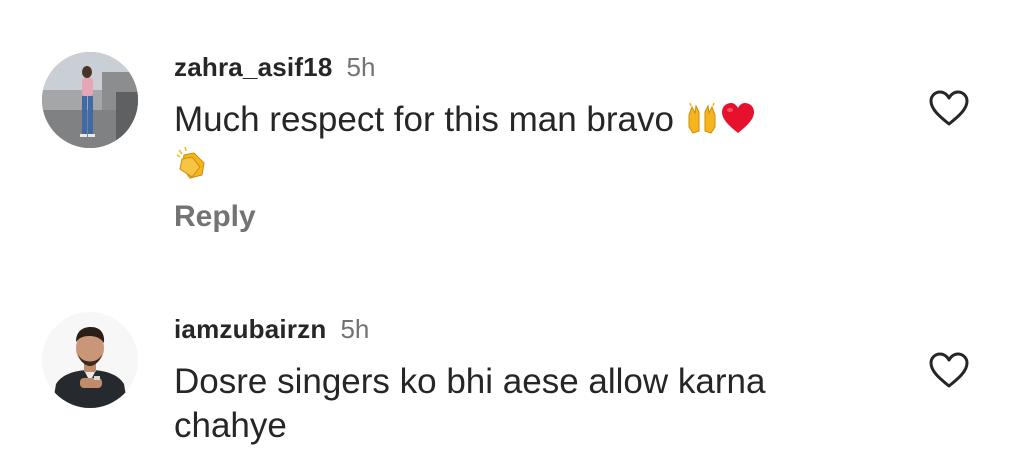  Describe the element at coordinates (524, 217) in the screenshot. I see `reply-button: Reply` at that location.